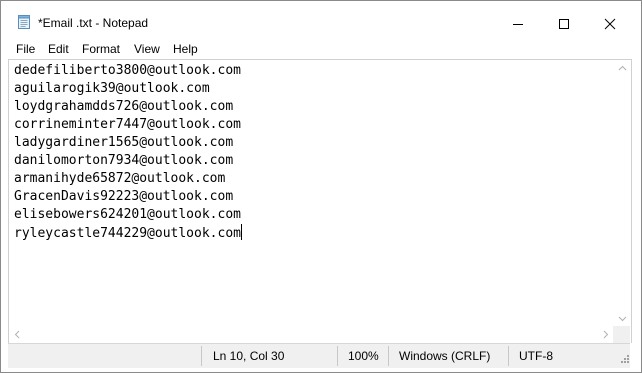  I want to click on text-line: danilomorton7934@outlook.com, so click(124, 160).